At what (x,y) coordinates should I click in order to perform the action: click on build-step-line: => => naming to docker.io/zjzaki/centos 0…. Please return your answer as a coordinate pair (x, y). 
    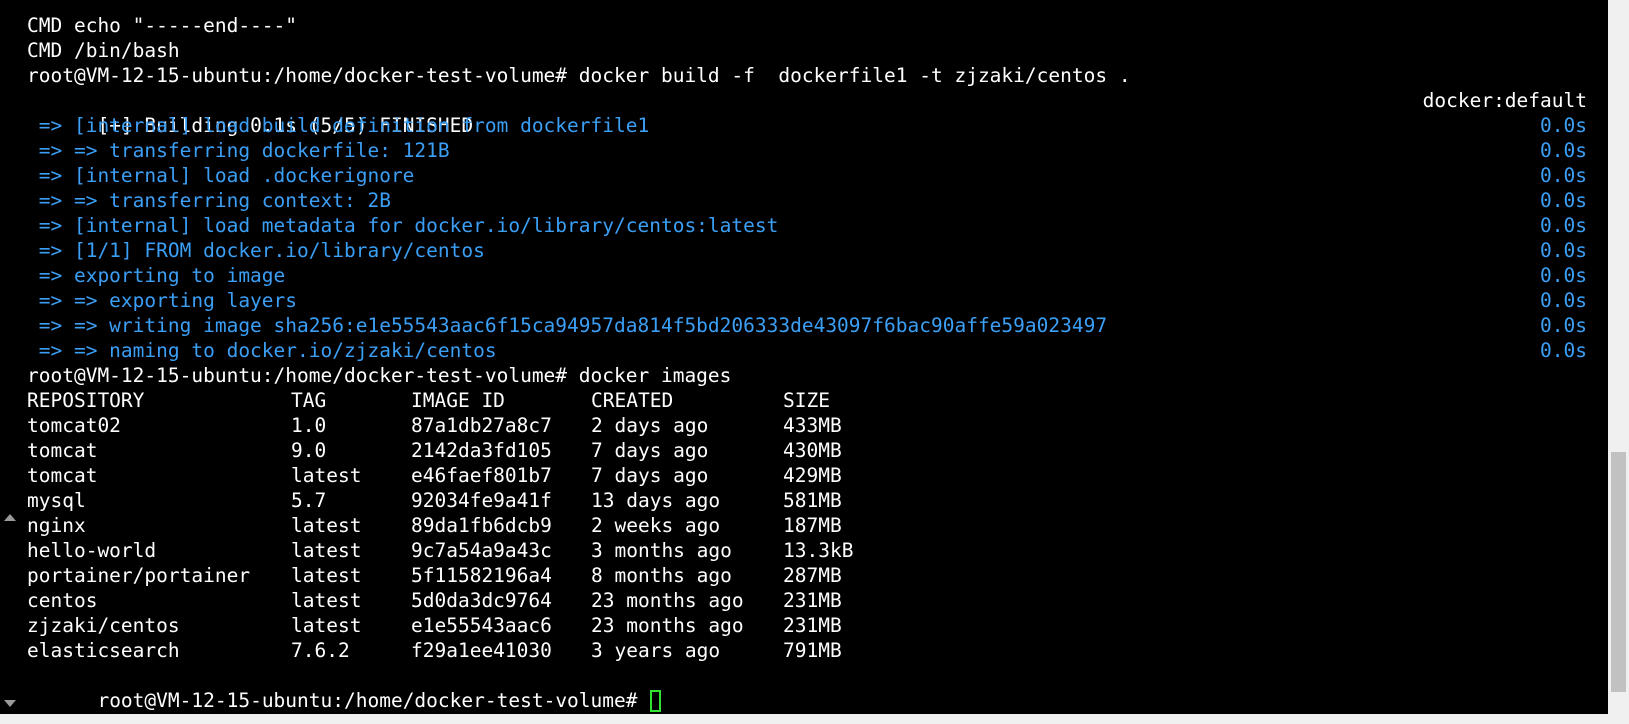
    Looking at the image, I should click on (807, 350).